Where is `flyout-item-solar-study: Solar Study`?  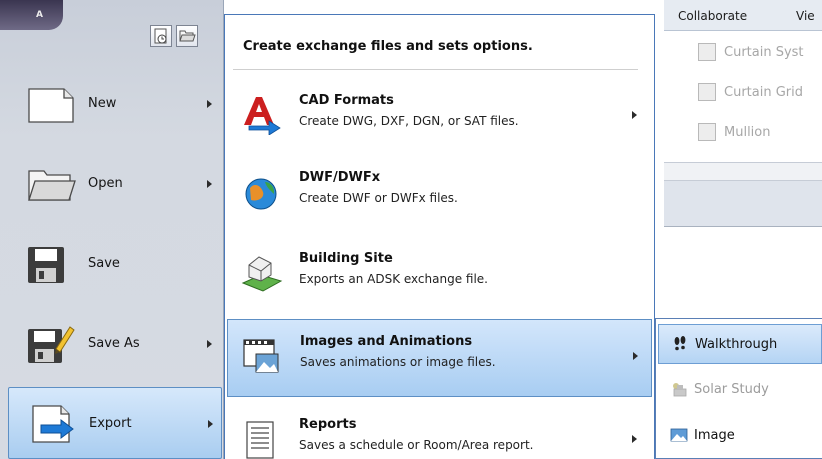 flyout-item-solar-study: Solar Study is located at coordinates (740, 389).